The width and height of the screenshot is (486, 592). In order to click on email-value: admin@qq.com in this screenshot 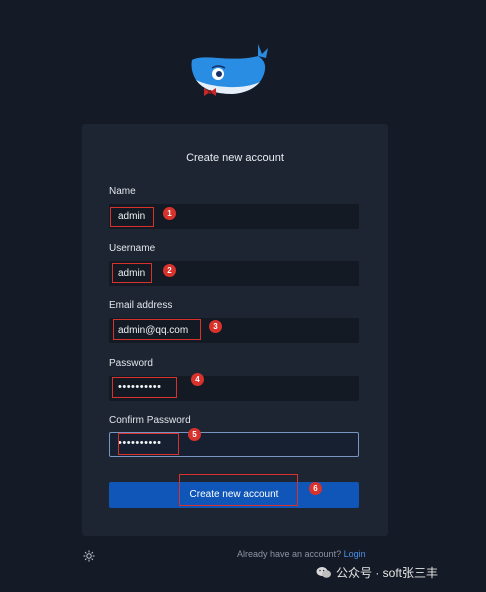, I will do `click(153, 330)`.